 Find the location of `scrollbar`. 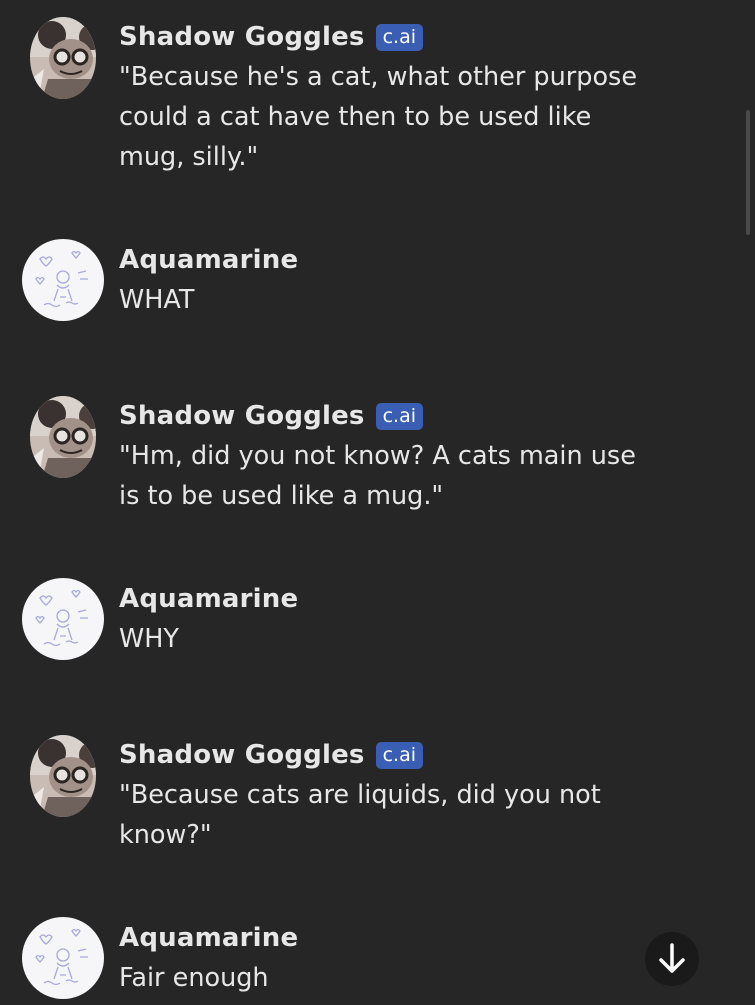

scrollbar is located at coordinates (748, 502).